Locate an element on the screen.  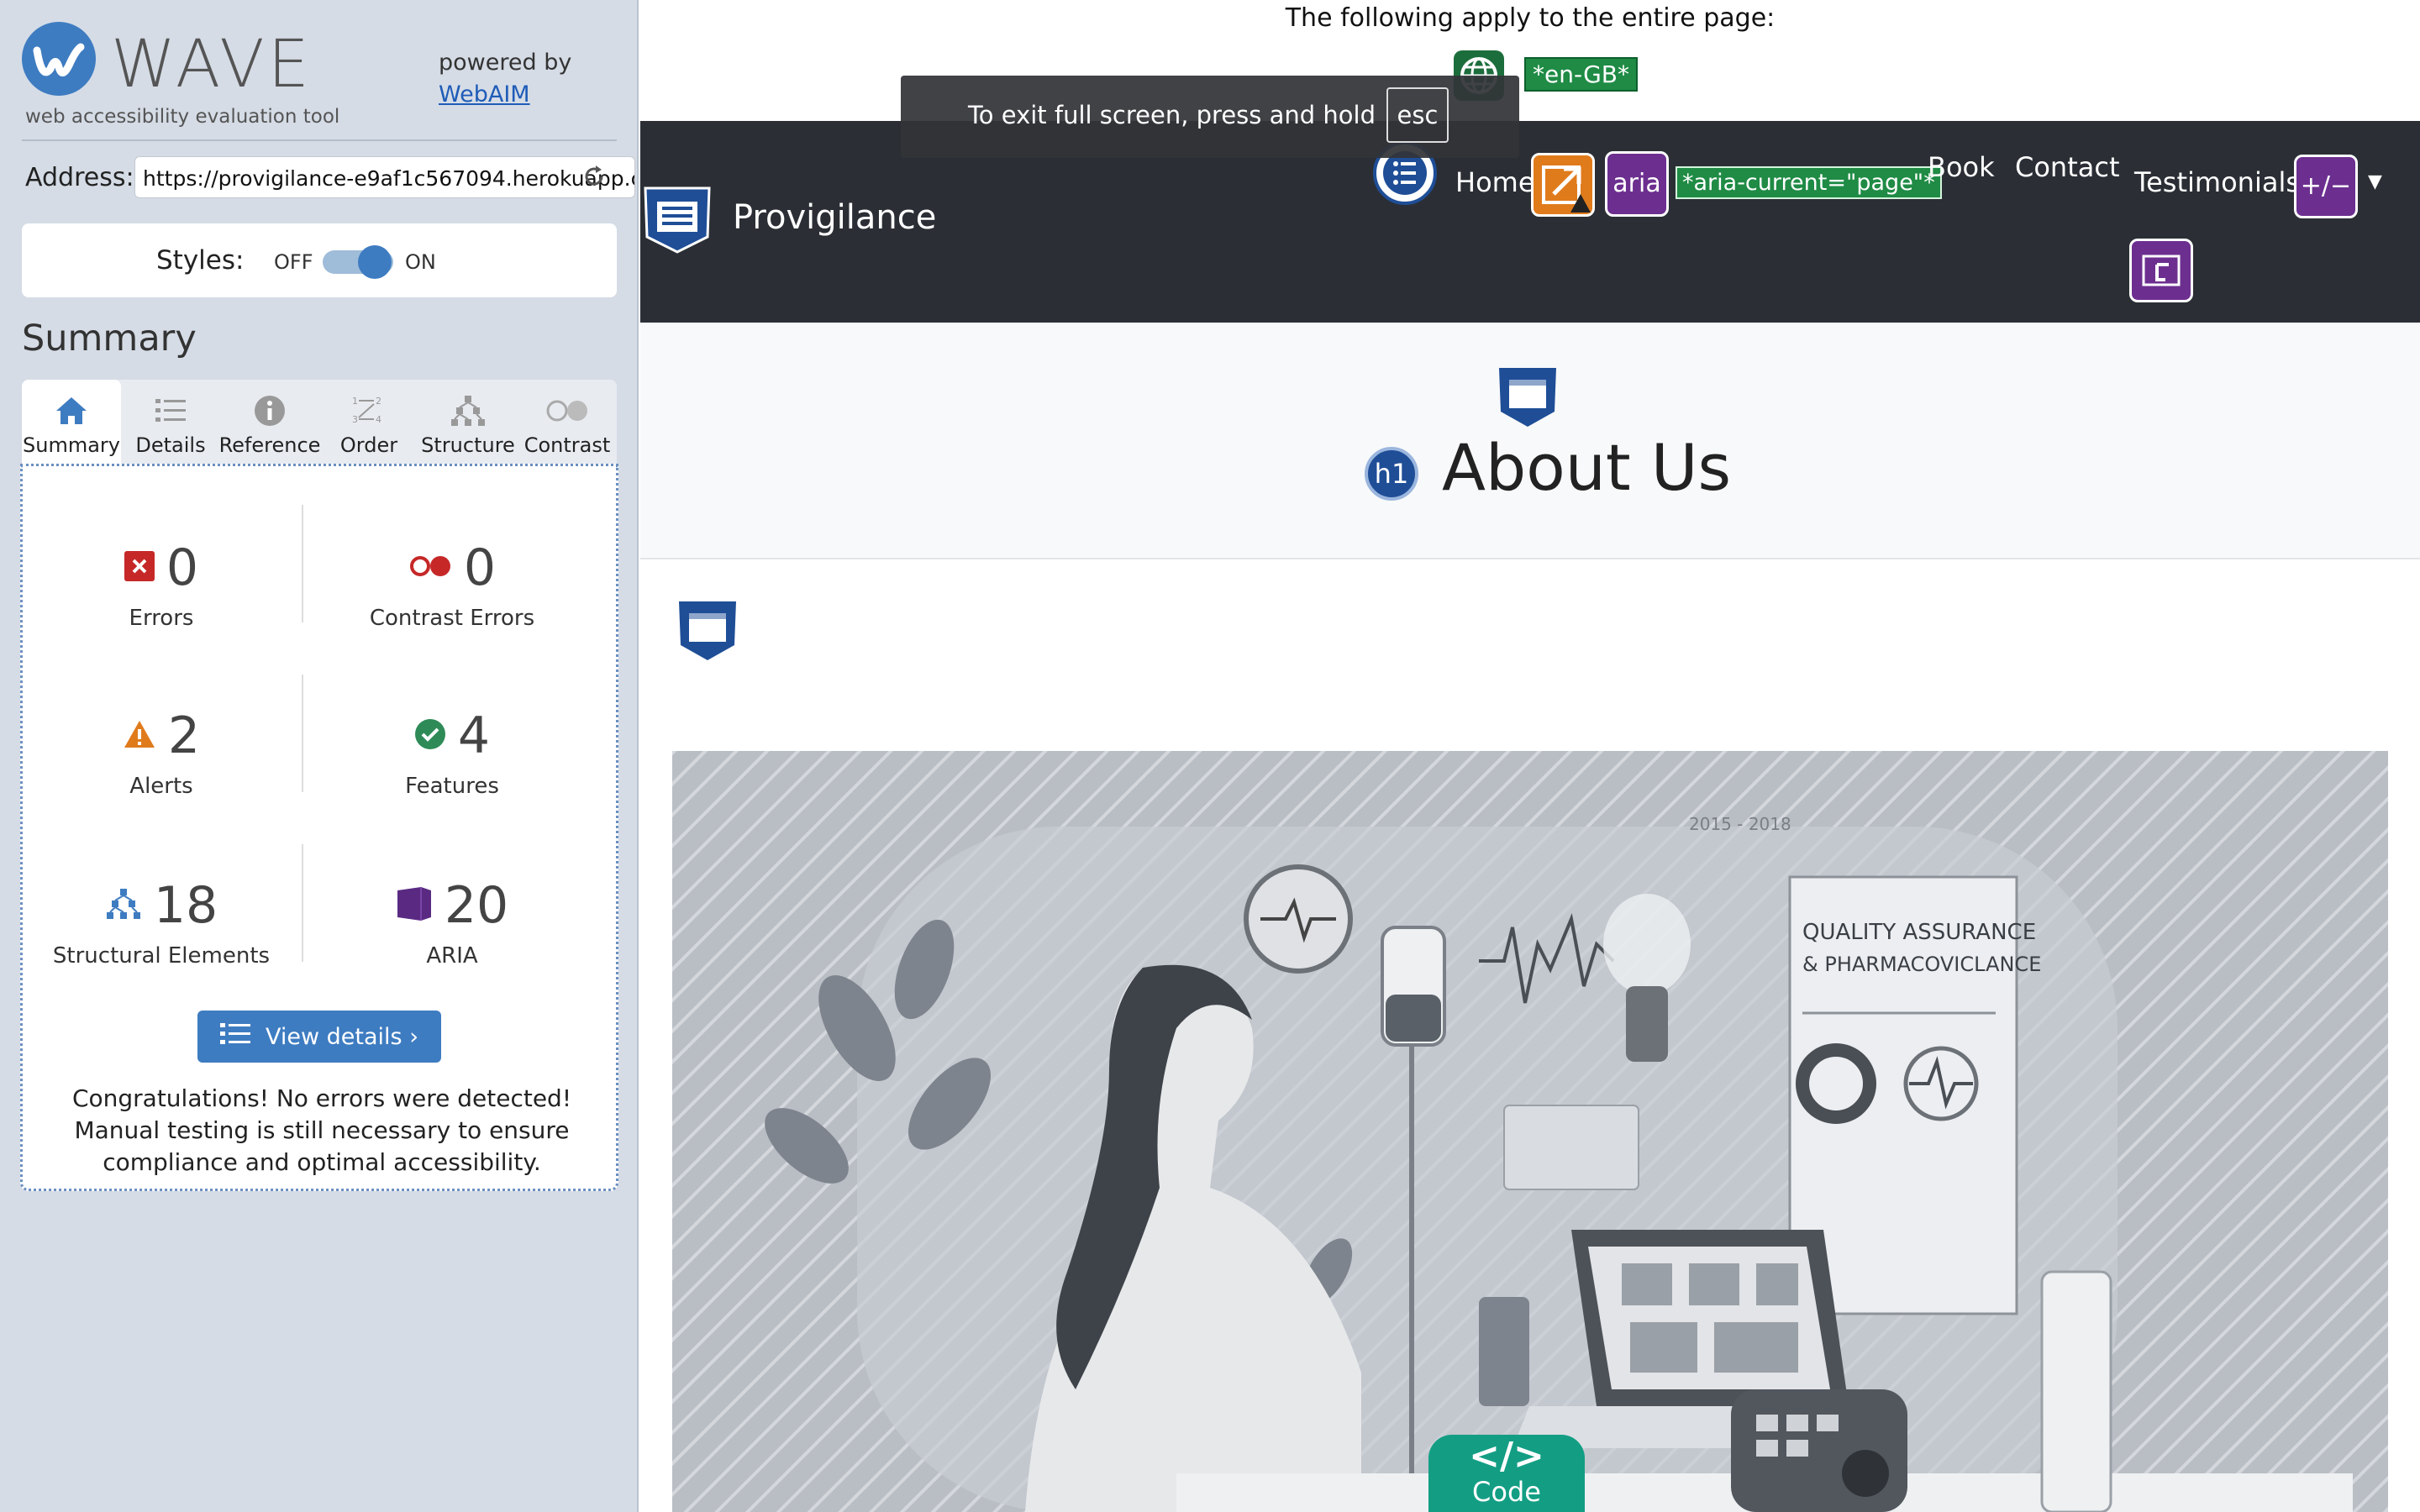
error-icon is located at coordinates (139, 568).